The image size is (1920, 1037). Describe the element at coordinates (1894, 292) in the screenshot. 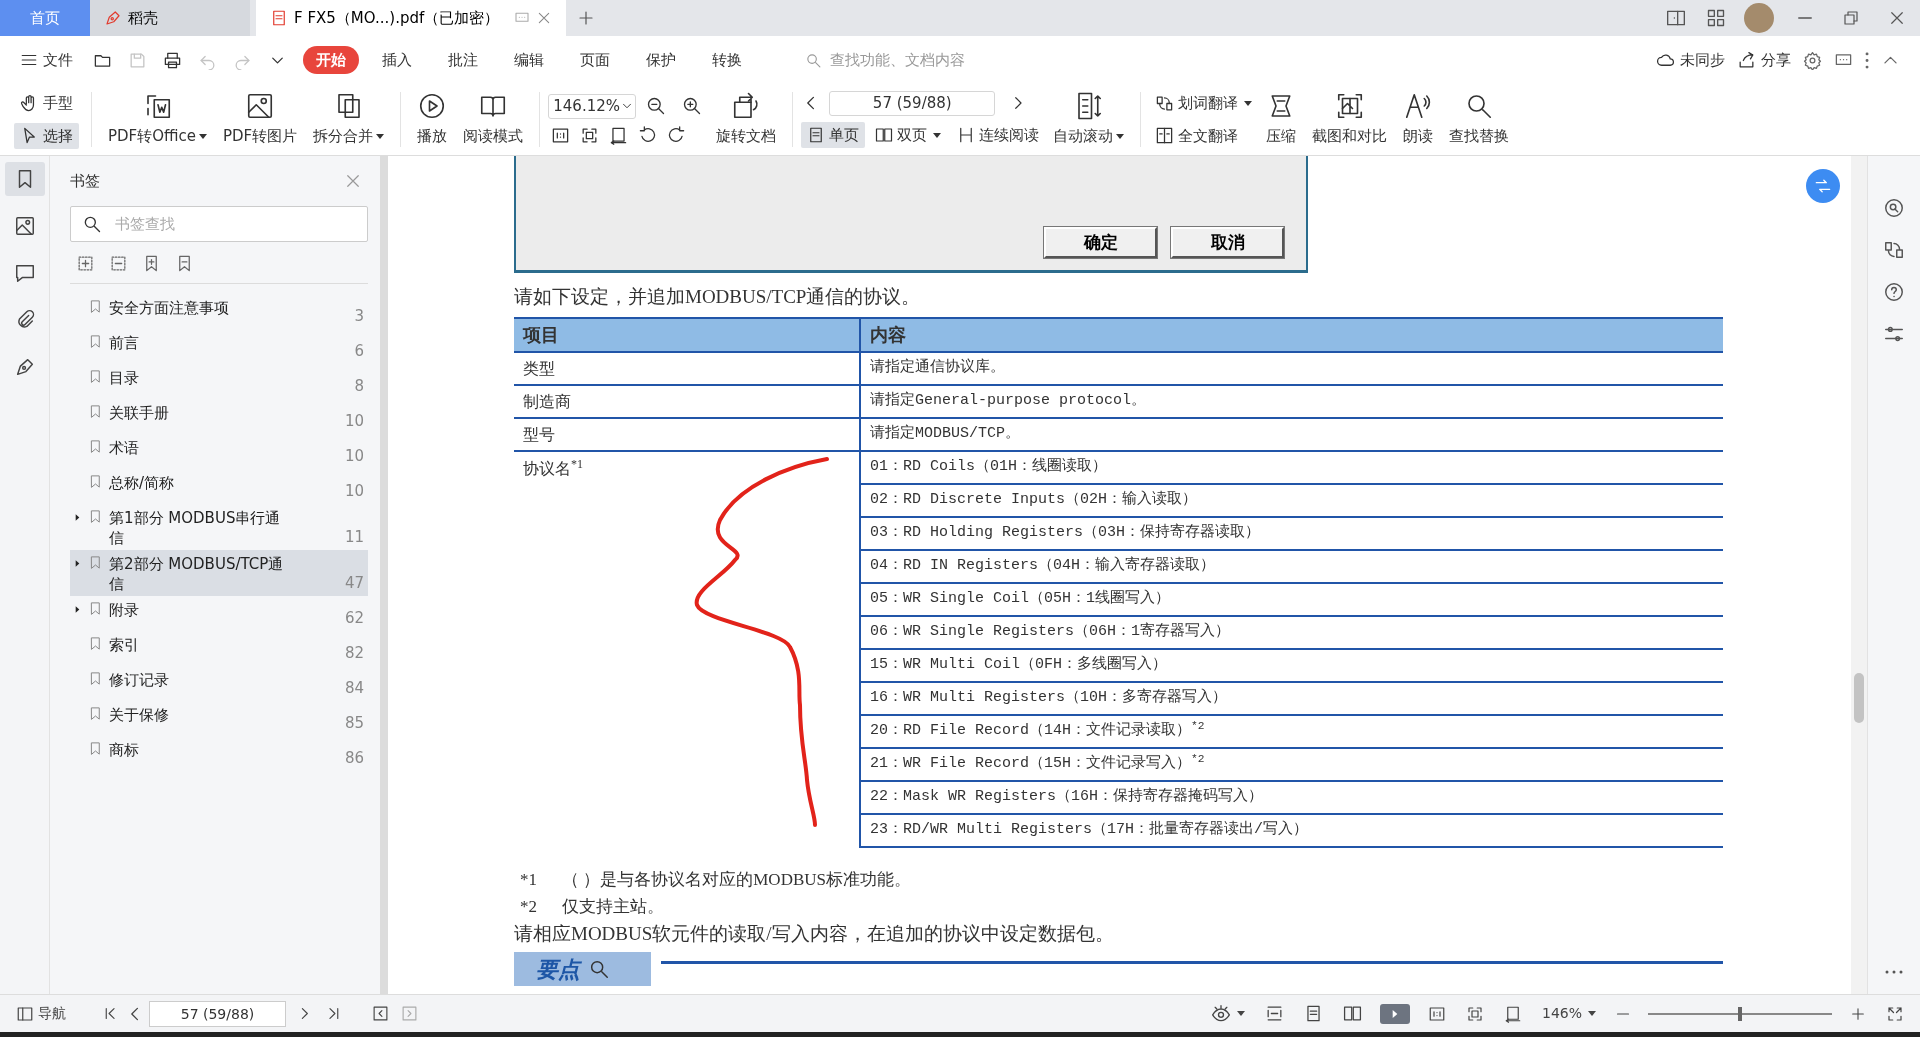

I see `help-icon` at that location.